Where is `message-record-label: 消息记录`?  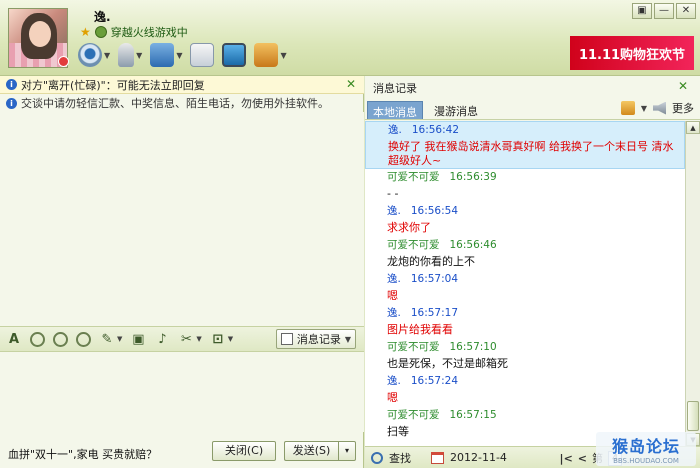 message-record-label: 消息记录 is located at coordinates (318, 339).